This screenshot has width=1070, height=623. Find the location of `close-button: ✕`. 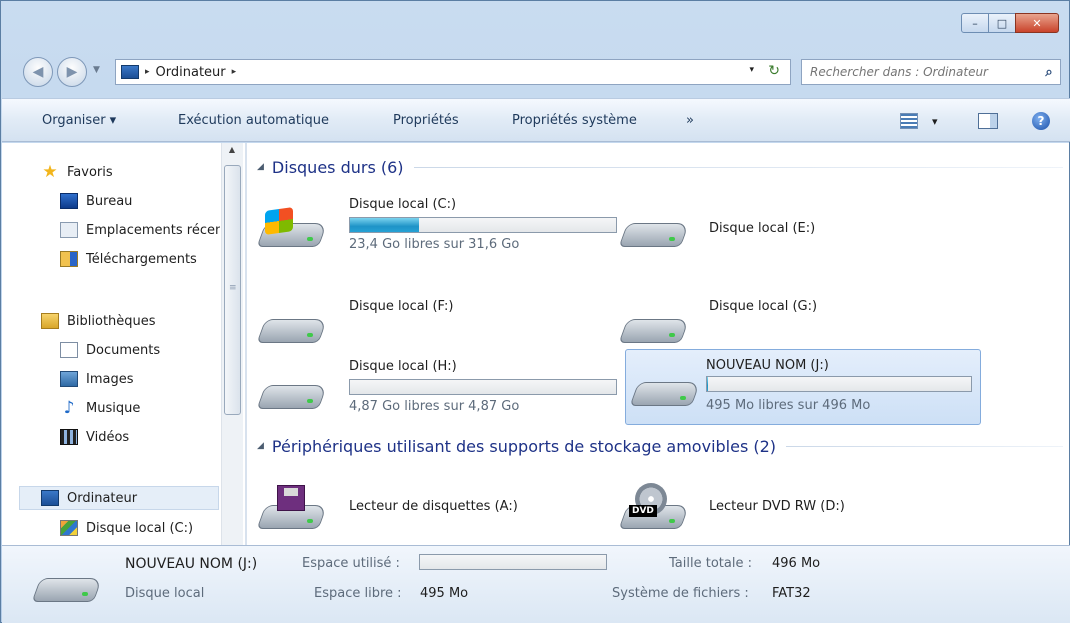

close-button: ✕ is located at coordinates (1037, 23).